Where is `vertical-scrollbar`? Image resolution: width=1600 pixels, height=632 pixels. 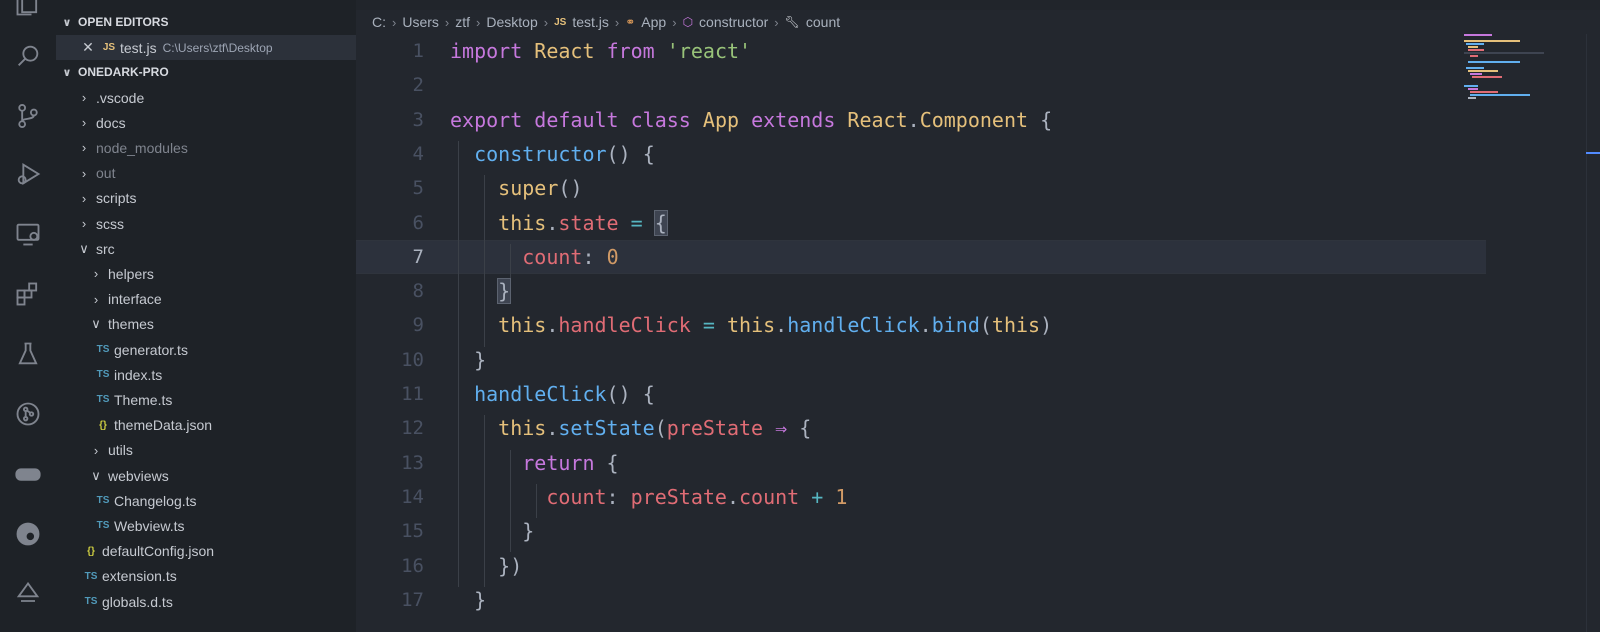
vertical-scrollbar is located at coordinates (1593, 333).